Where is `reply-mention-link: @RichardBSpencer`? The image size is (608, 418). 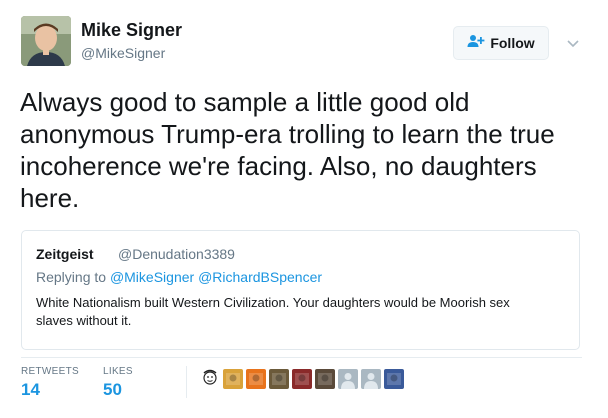 reply-mention-link: @RichardBSpencer is located at coordinates (260, 277).